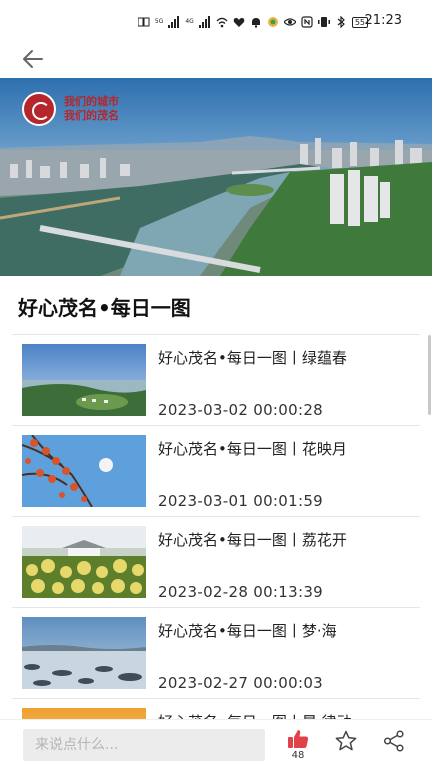 Image resolution: width=432 pixels, height=768 pixels. Describe the element at coordinates (273, 22) in the screenshot. I see `app-icon` at that location.